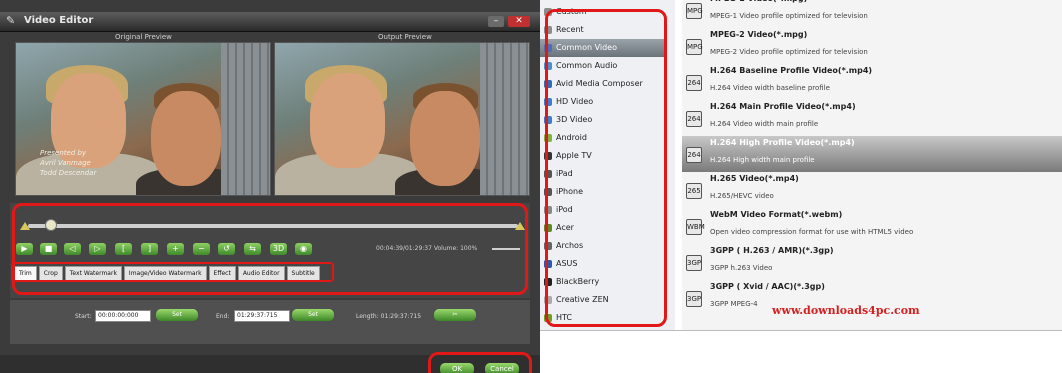  What do you see at coordinates (303, 249) in the screenshot?
I see `snapshot-button: ◉` at bounding box center [303, 249].